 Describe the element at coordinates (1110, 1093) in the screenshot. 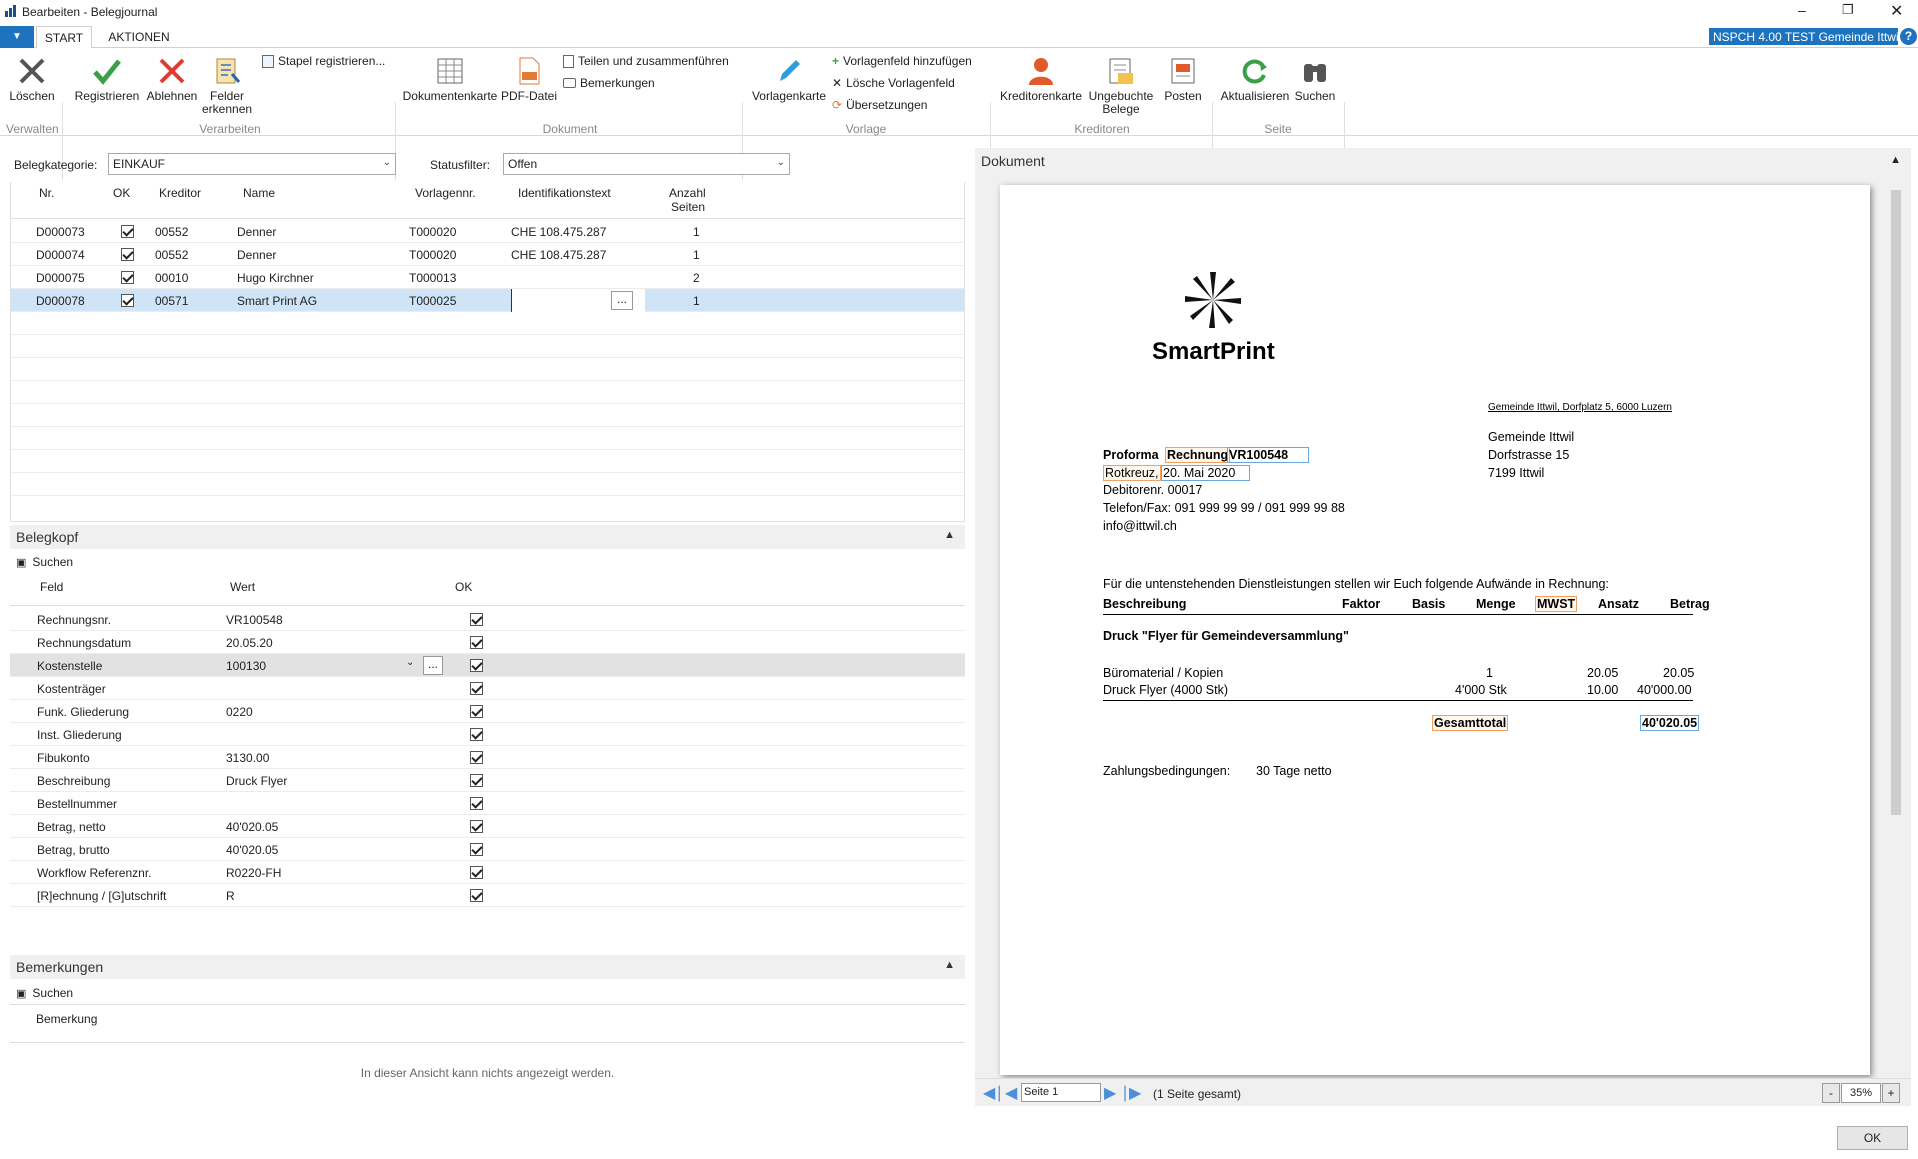

I see `next-page-icon: ▶` at that location.